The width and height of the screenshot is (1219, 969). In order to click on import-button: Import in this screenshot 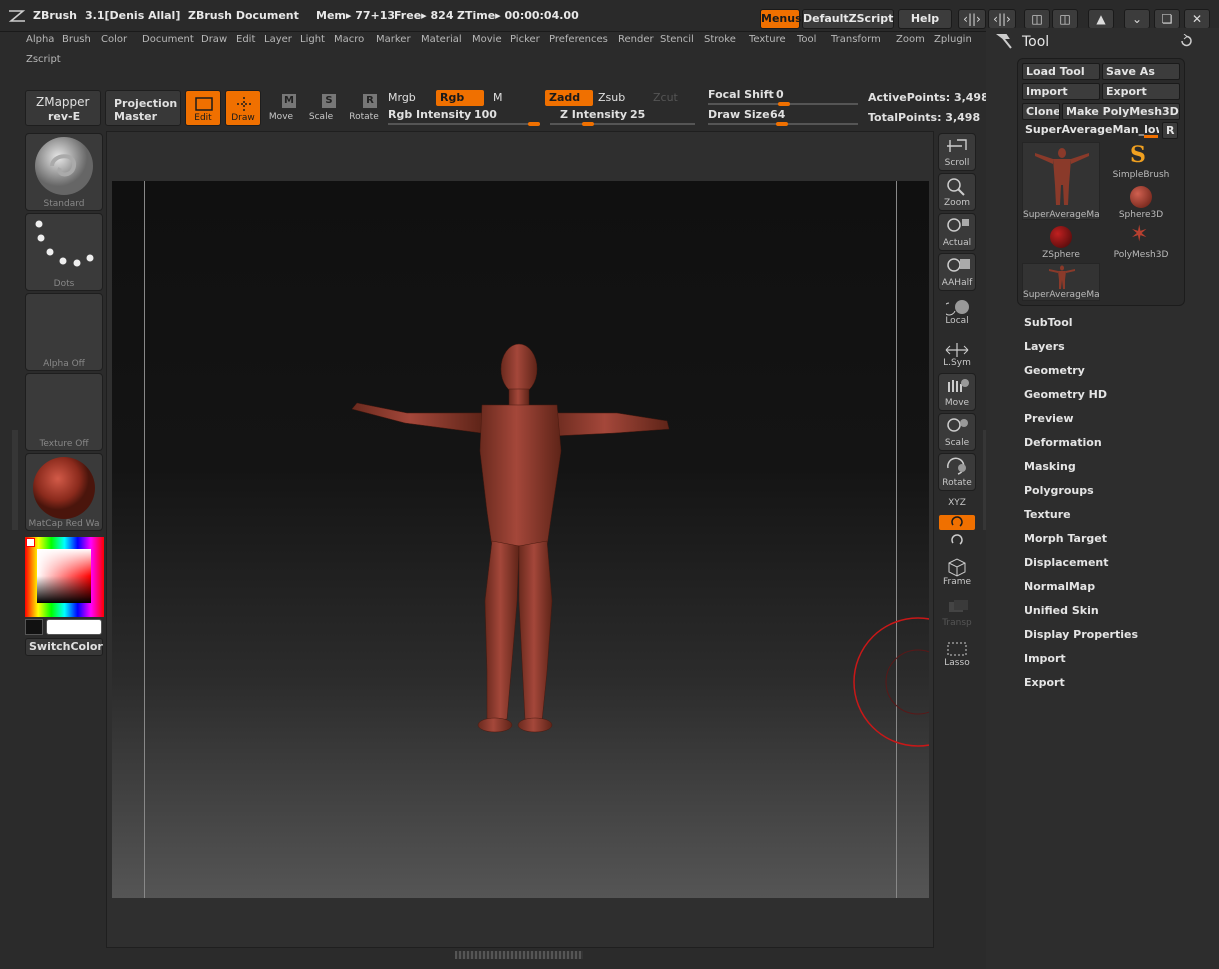, I will do `click(1061, 91)`.